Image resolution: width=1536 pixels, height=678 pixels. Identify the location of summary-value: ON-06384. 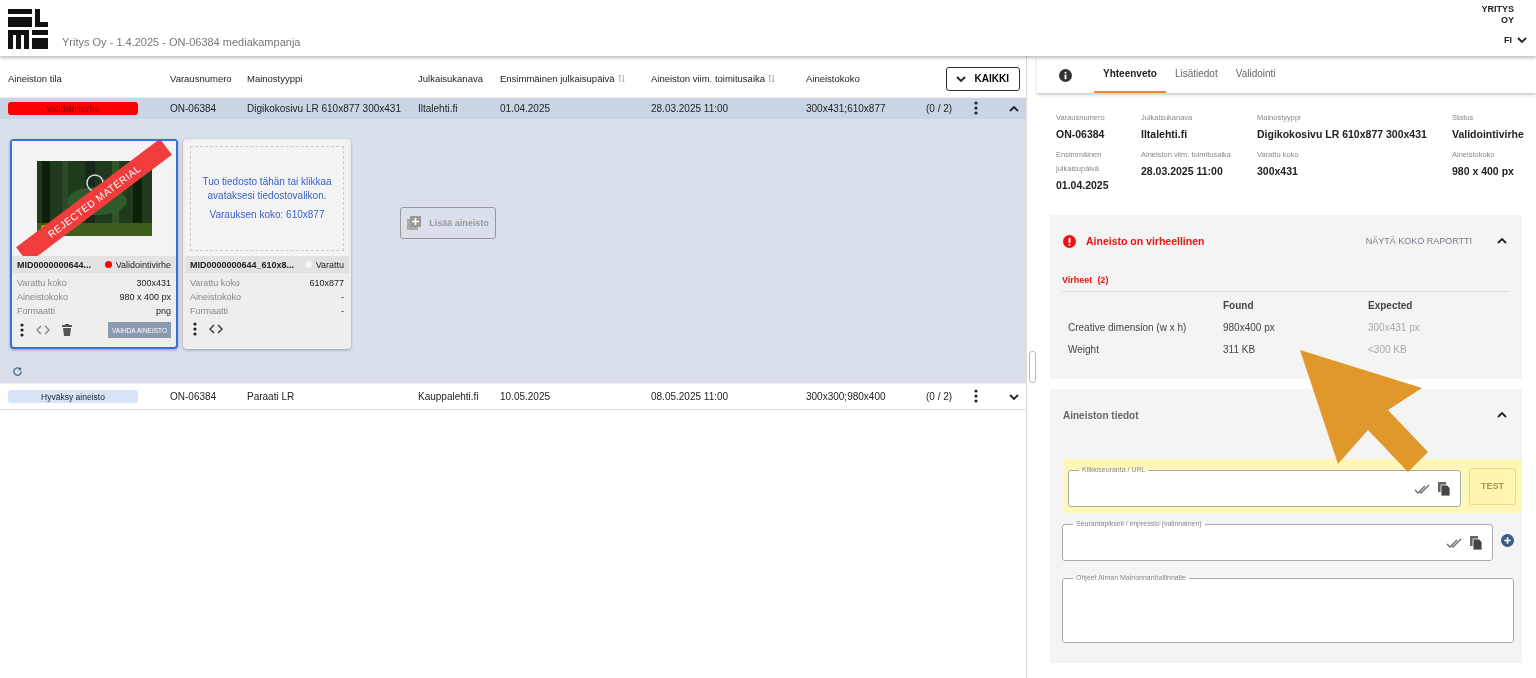
(1081, 134).